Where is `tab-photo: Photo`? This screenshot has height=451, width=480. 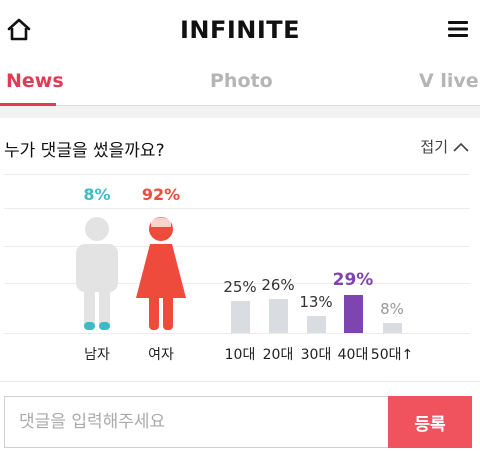
tab-photo: Photo is located at coordinates (241, 81).